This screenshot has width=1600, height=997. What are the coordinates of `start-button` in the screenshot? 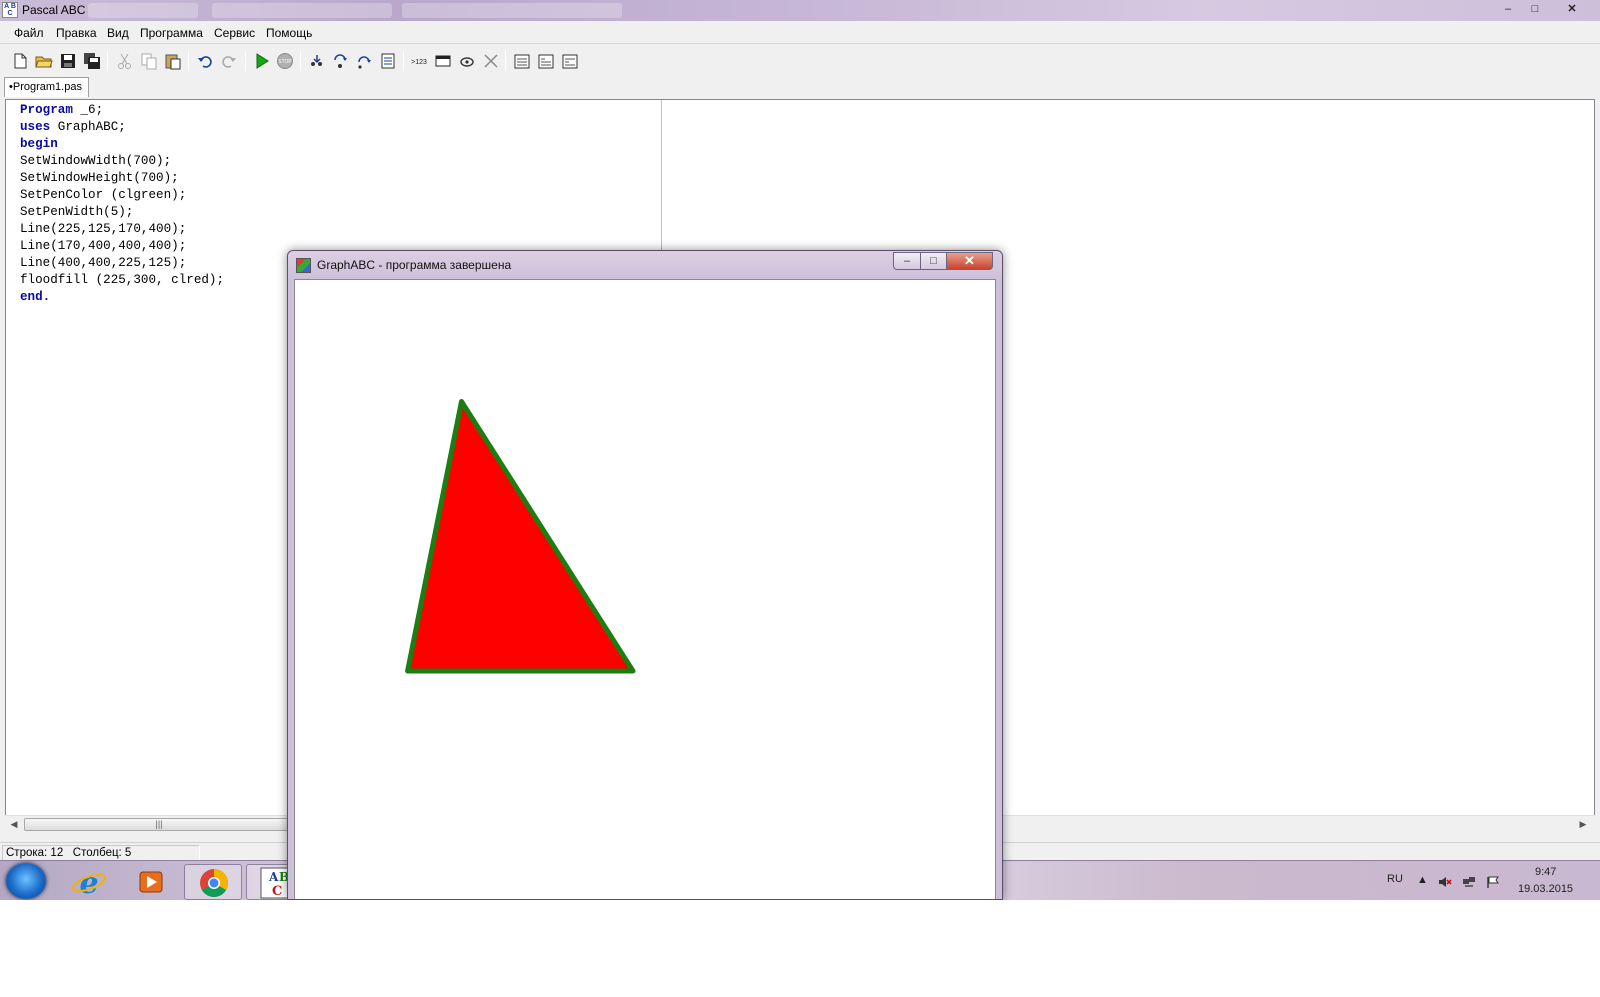 It's located at (26, 881).